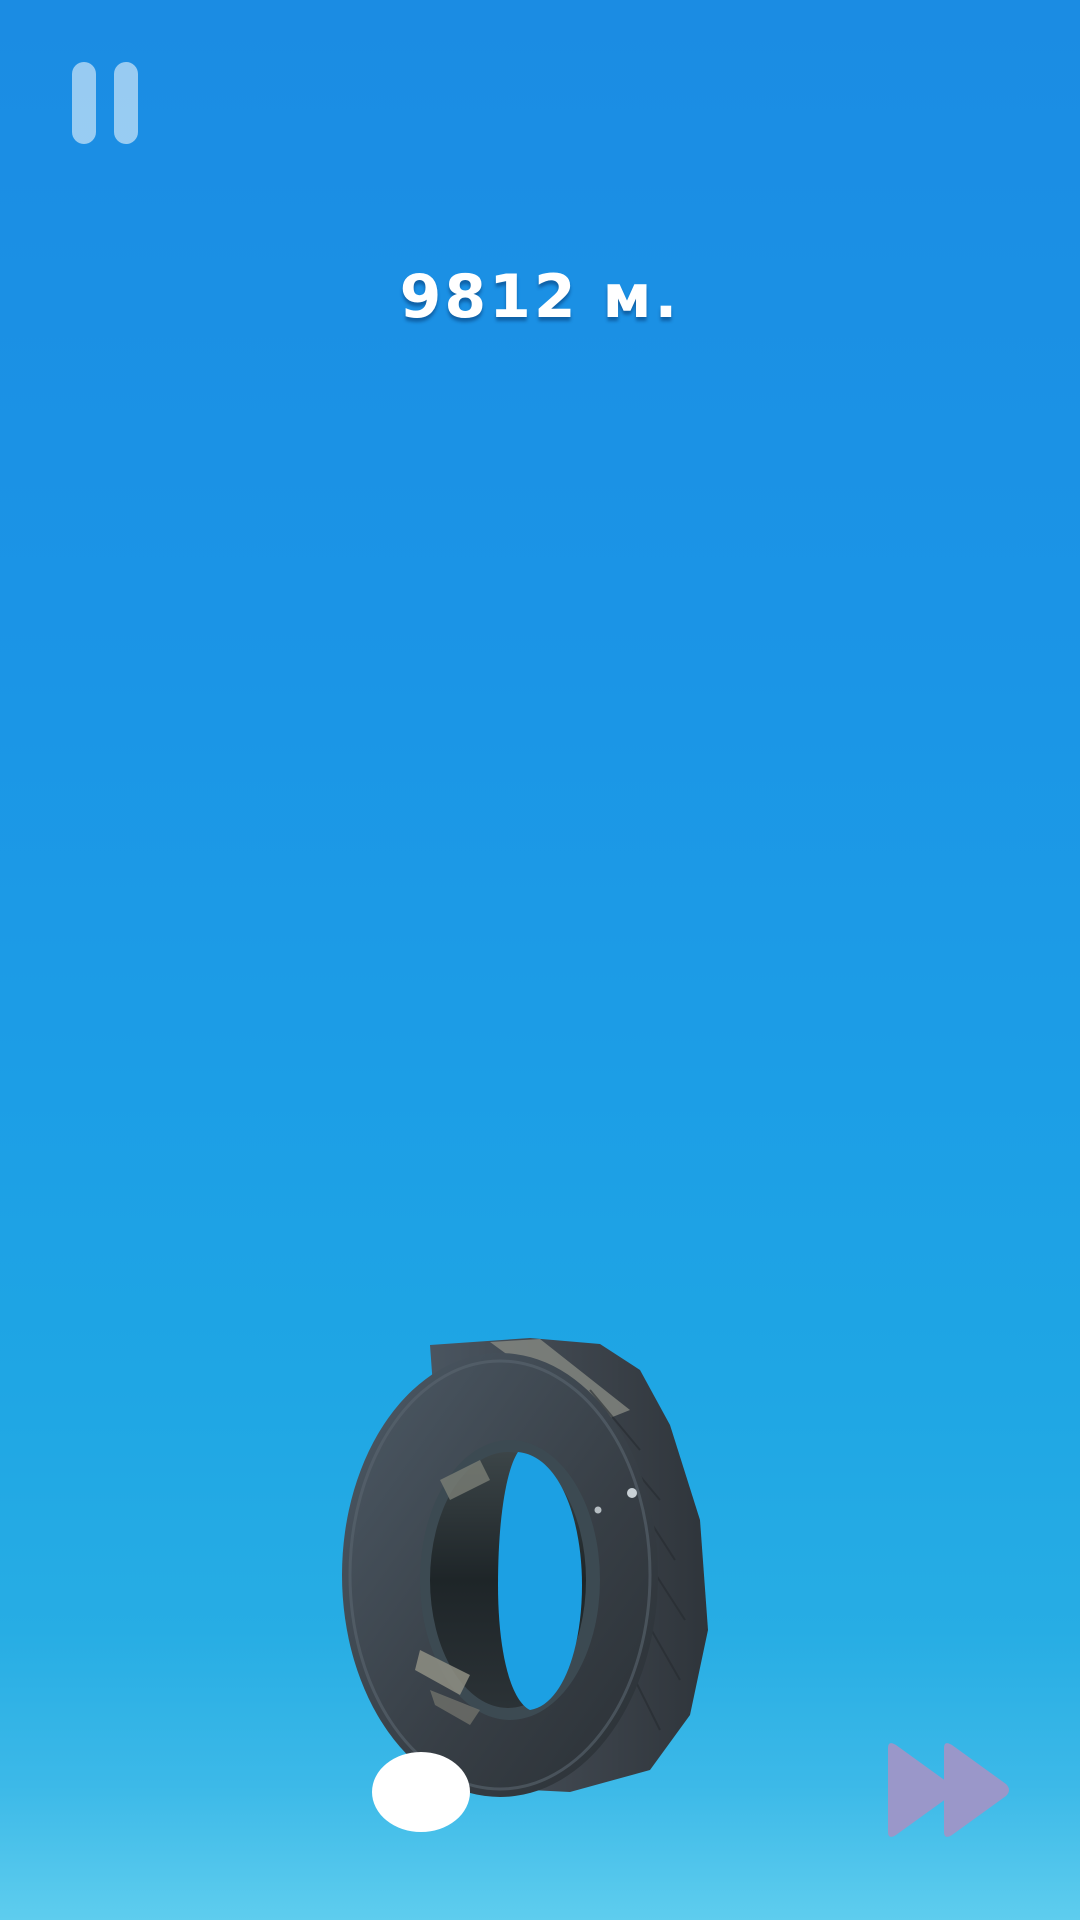 The width and height of the screenshot is (1080, 1920). What do you see at coordinates (104, 103) in the screenshot?
I see `pause-button` at bounding box center [104, 103].